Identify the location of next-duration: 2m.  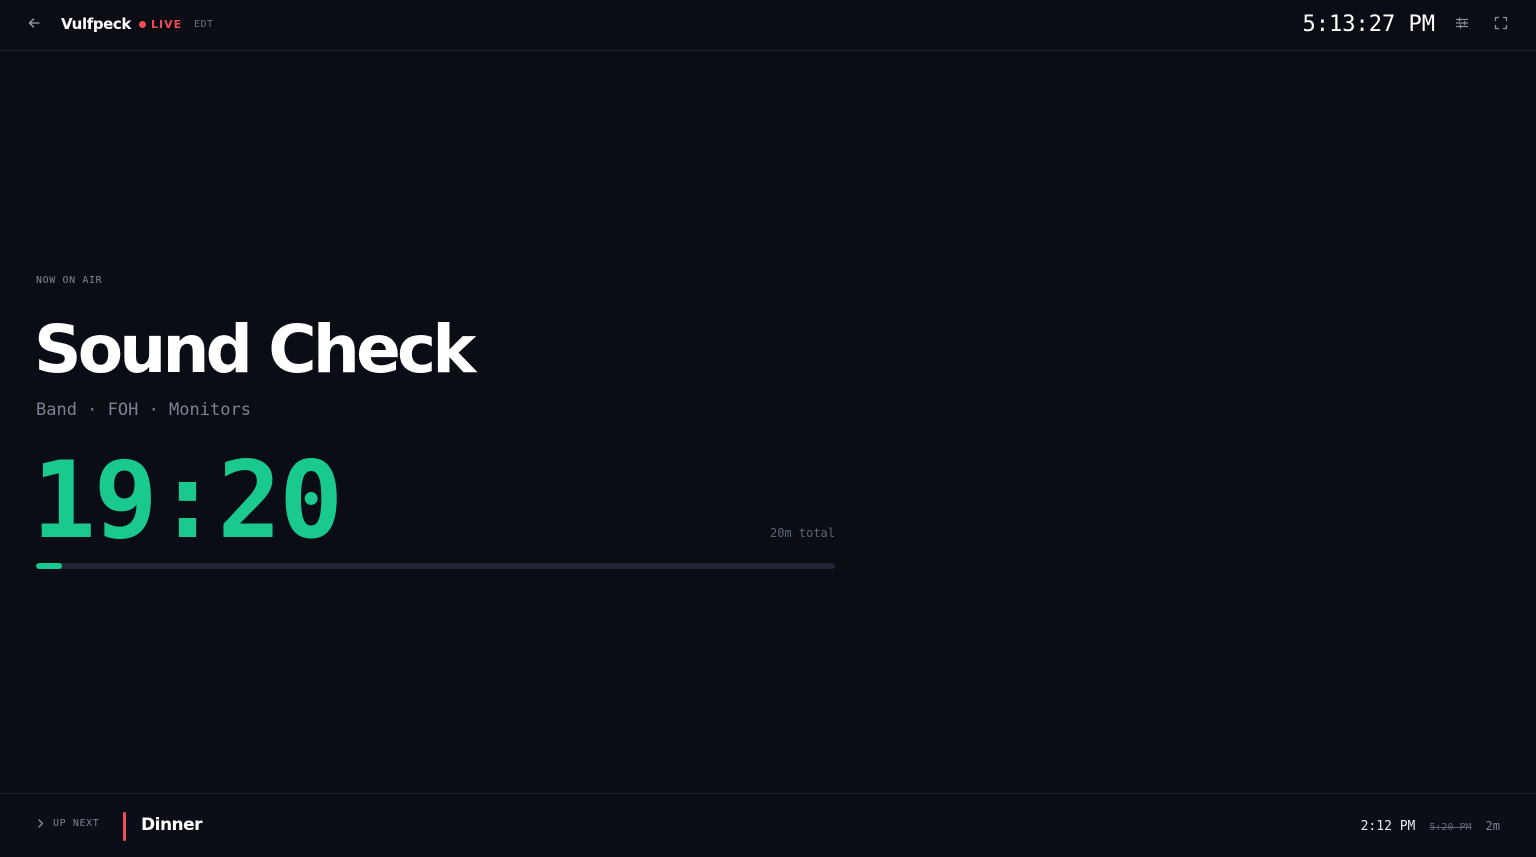
(1492, 826).